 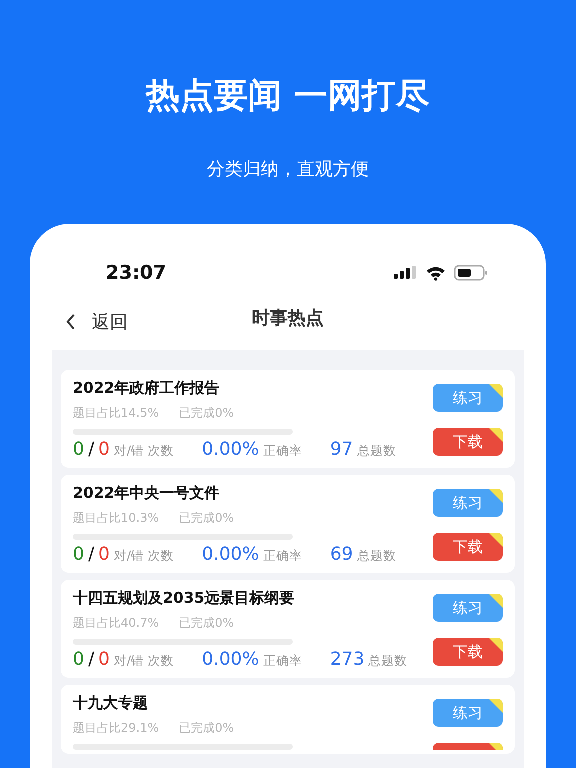 I want to click on topic-card: 十九大专题 题目占比29.1% 已完成0% 练习, so click(x=288, y=719).